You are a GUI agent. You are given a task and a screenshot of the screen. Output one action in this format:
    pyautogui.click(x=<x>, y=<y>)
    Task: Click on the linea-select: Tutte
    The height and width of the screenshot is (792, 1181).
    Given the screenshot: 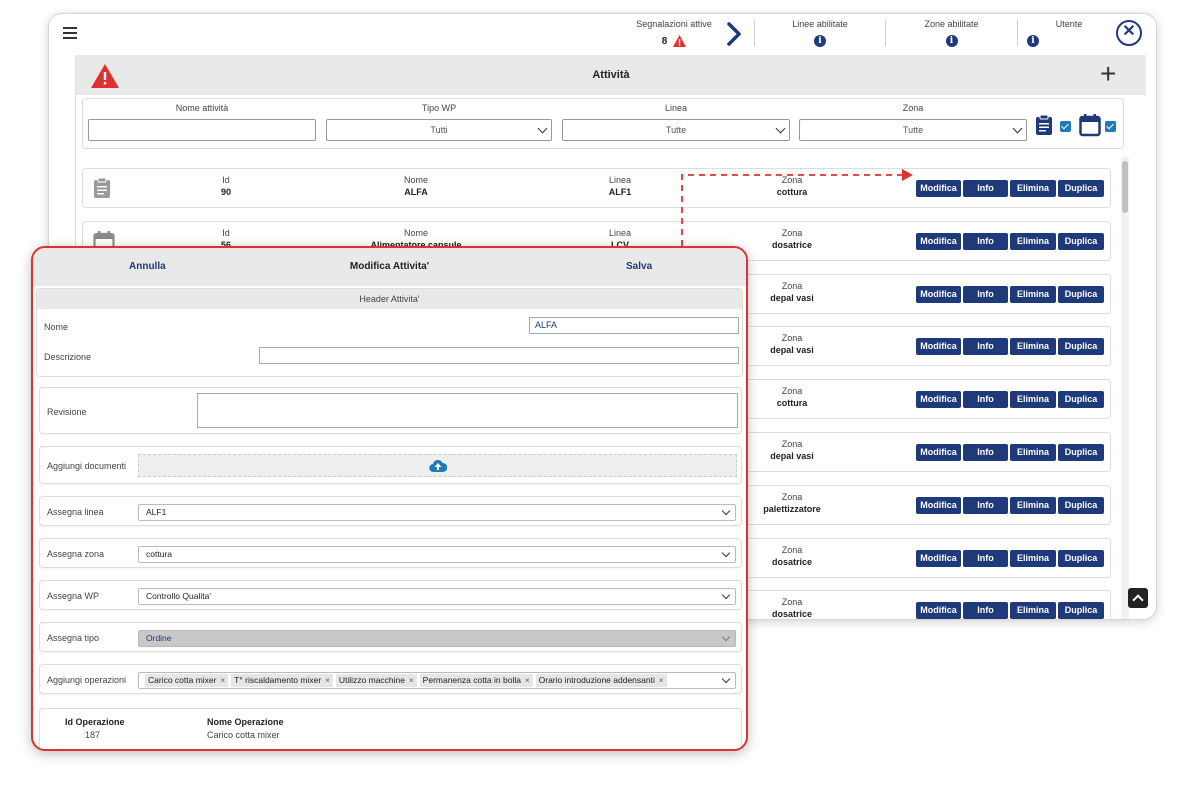 What is the action you would take?
    pyautogui.click(x=676, y=130)
    